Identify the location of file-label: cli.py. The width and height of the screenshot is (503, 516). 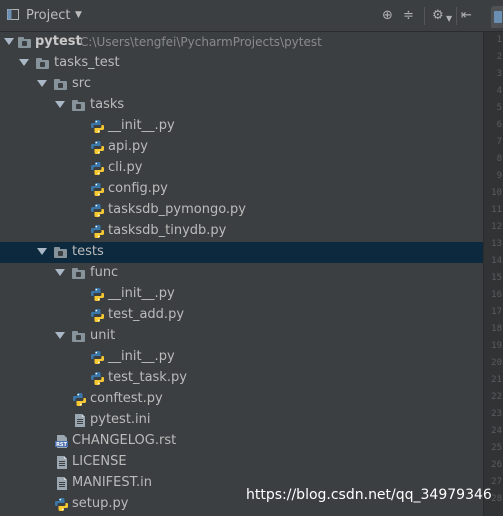
(125, 167).